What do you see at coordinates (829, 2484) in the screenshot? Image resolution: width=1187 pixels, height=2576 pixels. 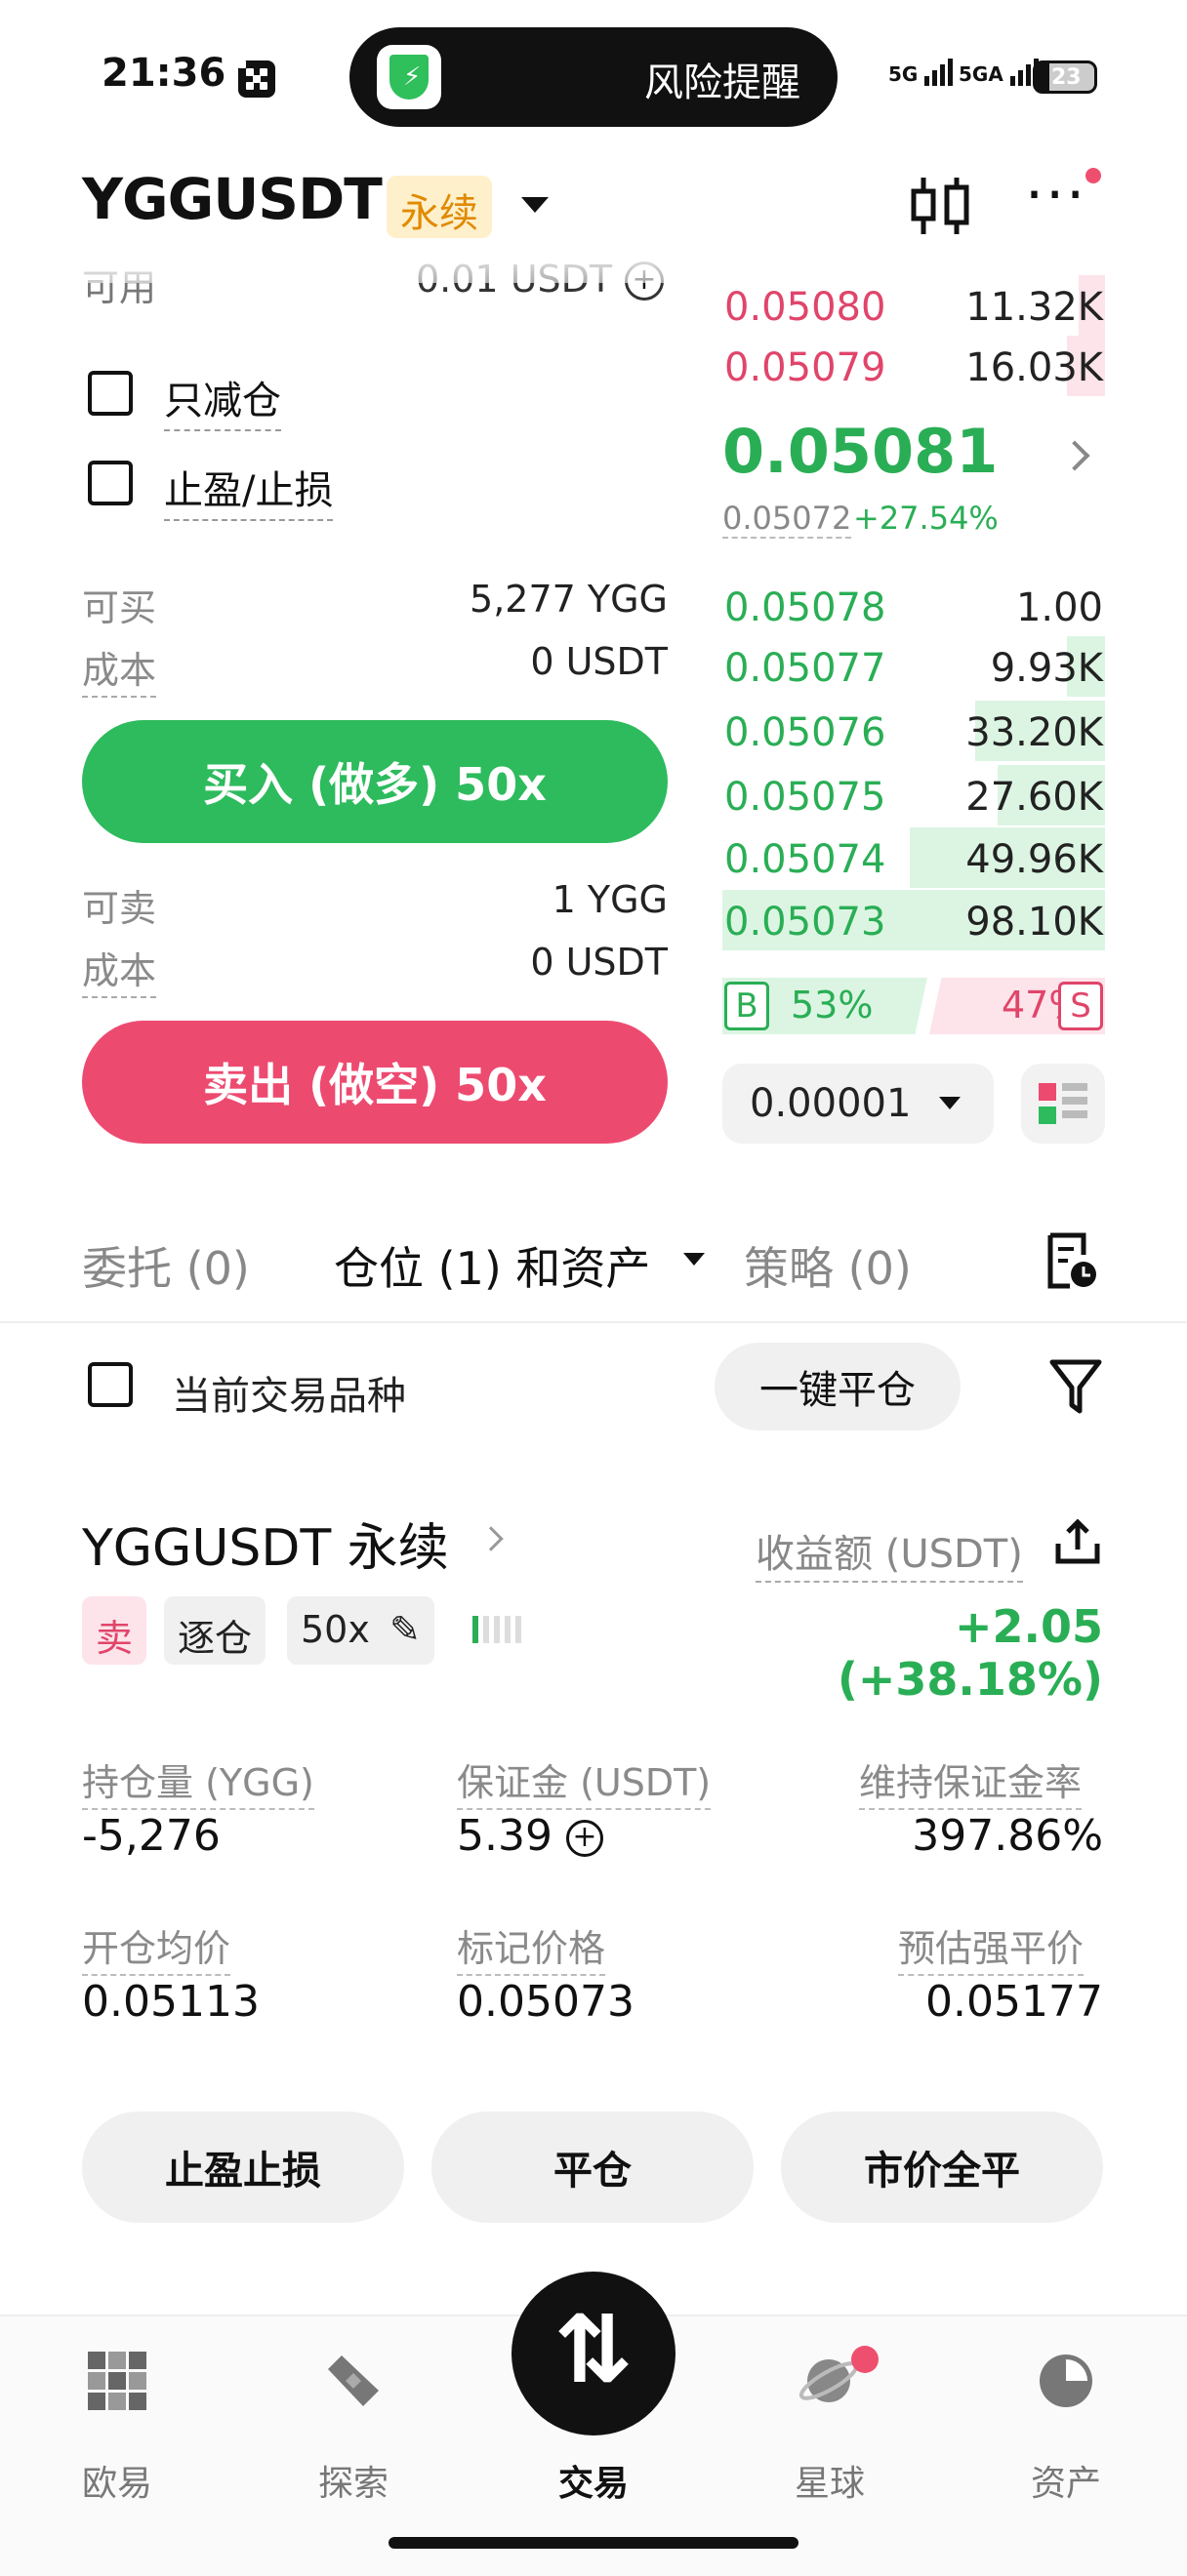 I see `nav-planet-label: 星球` at bounding box center [829, 2484].